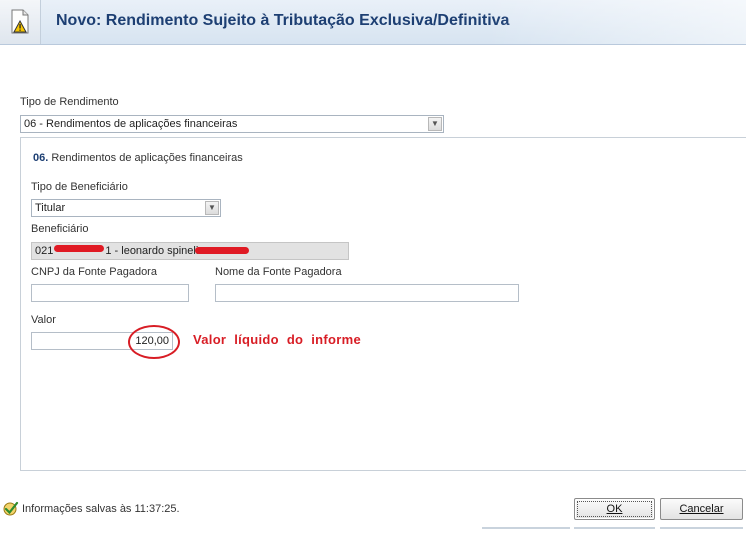 Image resolution: width=746 pixels, height=539 pixels. Describe the element at coordinates (11, 508) in the screenshot. I see `save-check-icon` at that location.